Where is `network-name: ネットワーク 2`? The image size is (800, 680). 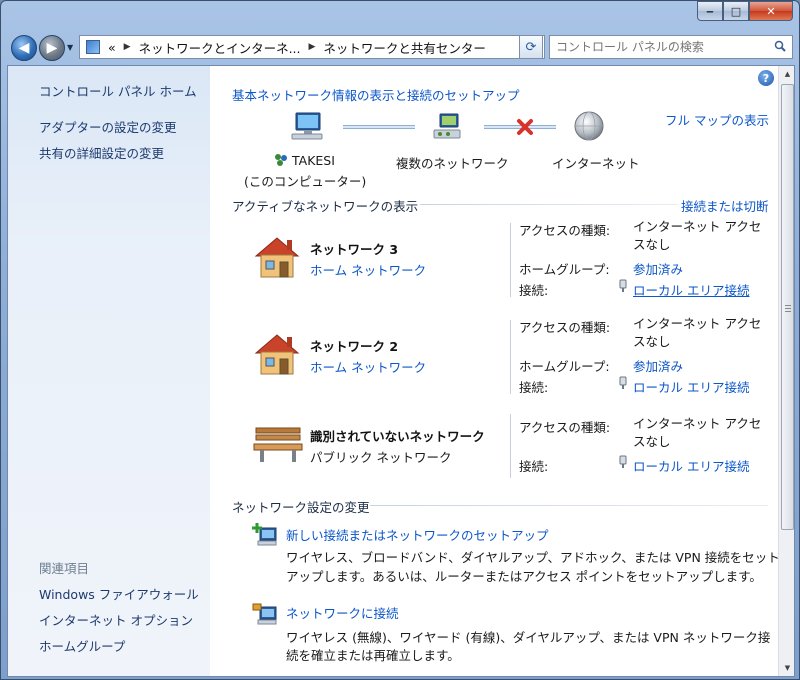 network-name: ネットワーク 2 is located at coordinates (354, 346).